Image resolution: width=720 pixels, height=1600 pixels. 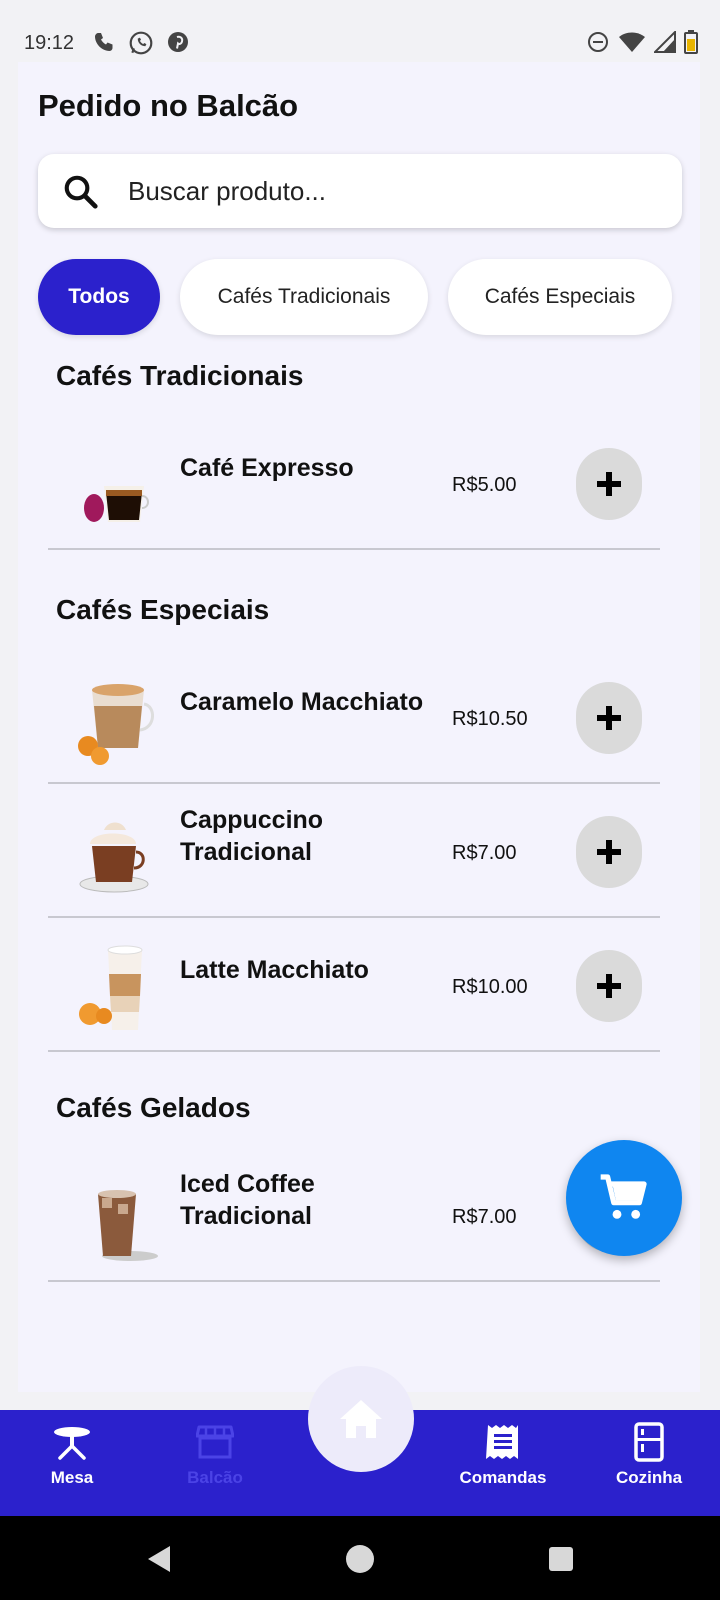 I want to click on caramelo-macchiato-image, so click(x=116, y=724).